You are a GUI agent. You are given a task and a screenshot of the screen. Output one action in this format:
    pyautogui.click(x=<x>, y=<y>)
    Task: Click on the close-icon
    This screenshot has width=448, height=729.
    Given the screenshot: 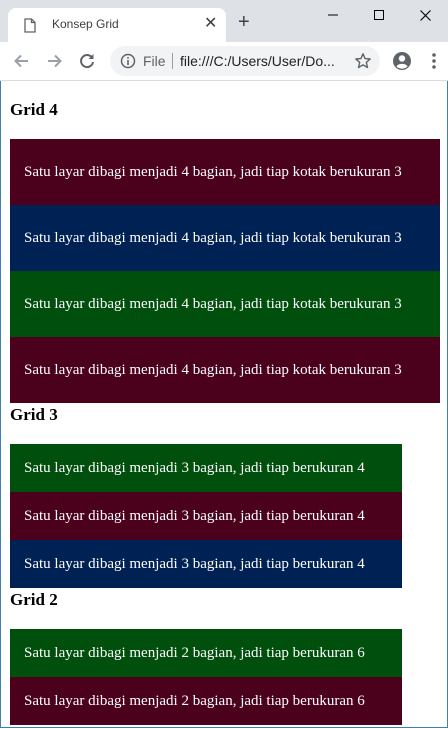 What is the action you would take?
    pyautogui.click(x=425, y=15)
    